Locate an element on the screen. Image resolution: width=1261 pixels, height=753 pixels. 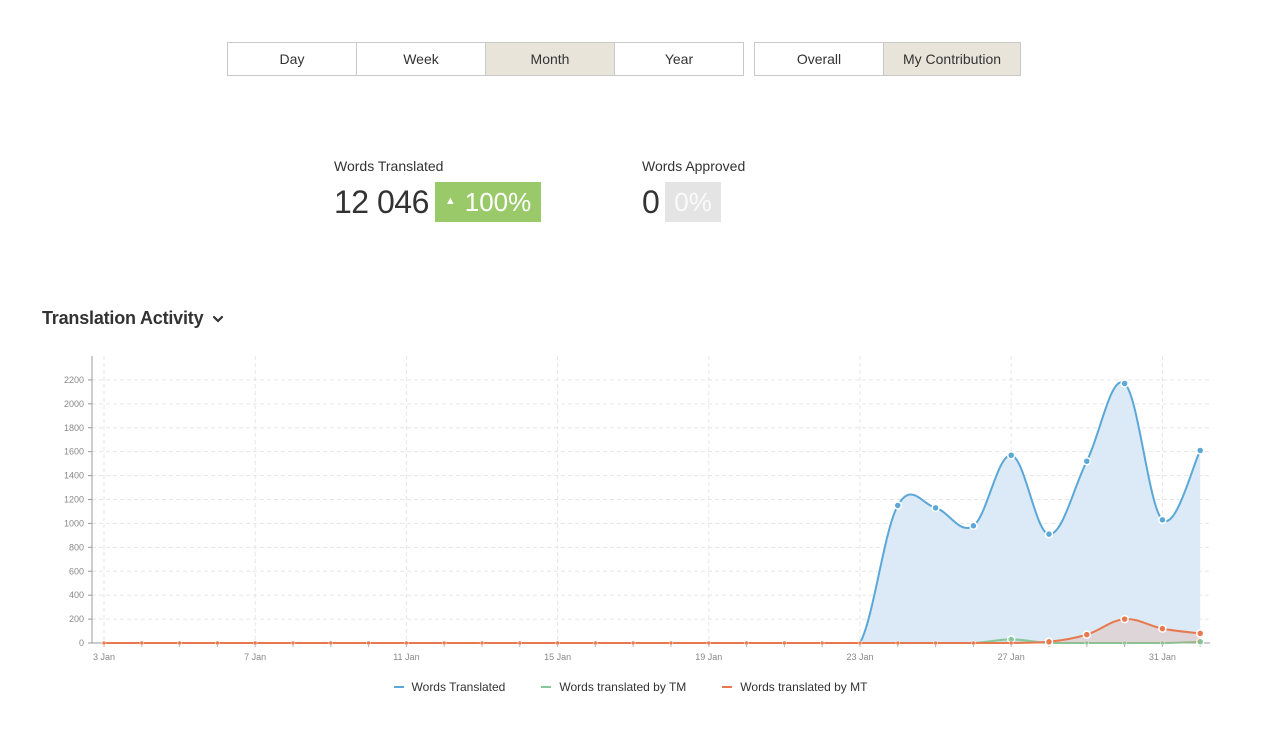
y-tick-label: 1200 is located at coordinates (74, 500).